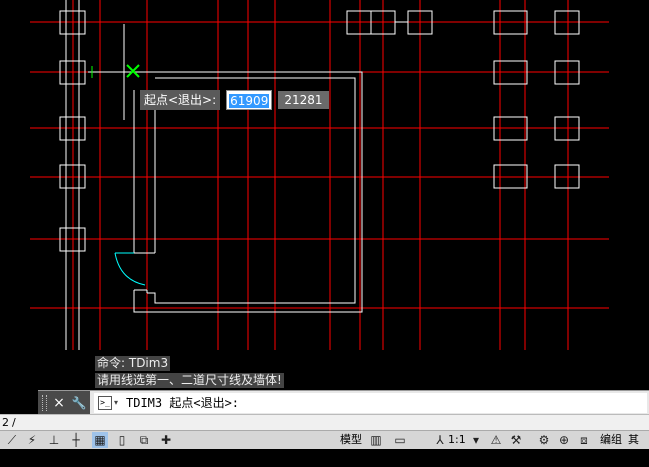 The height and width of the screenshot is (467, 649). What do you see at coordinates (133, 363) in the screenshot?
I see `command-history-line-1: 命令: TDim3` at bounding box center [133, 363].